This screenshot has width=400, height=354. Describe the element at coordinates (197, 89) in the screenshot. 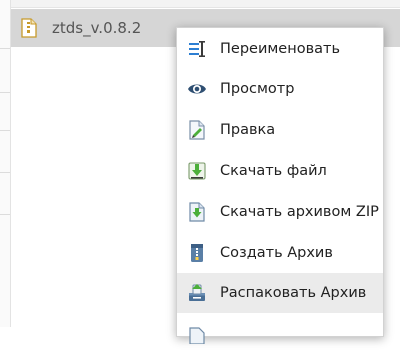

I see `eye-icon` at that location.